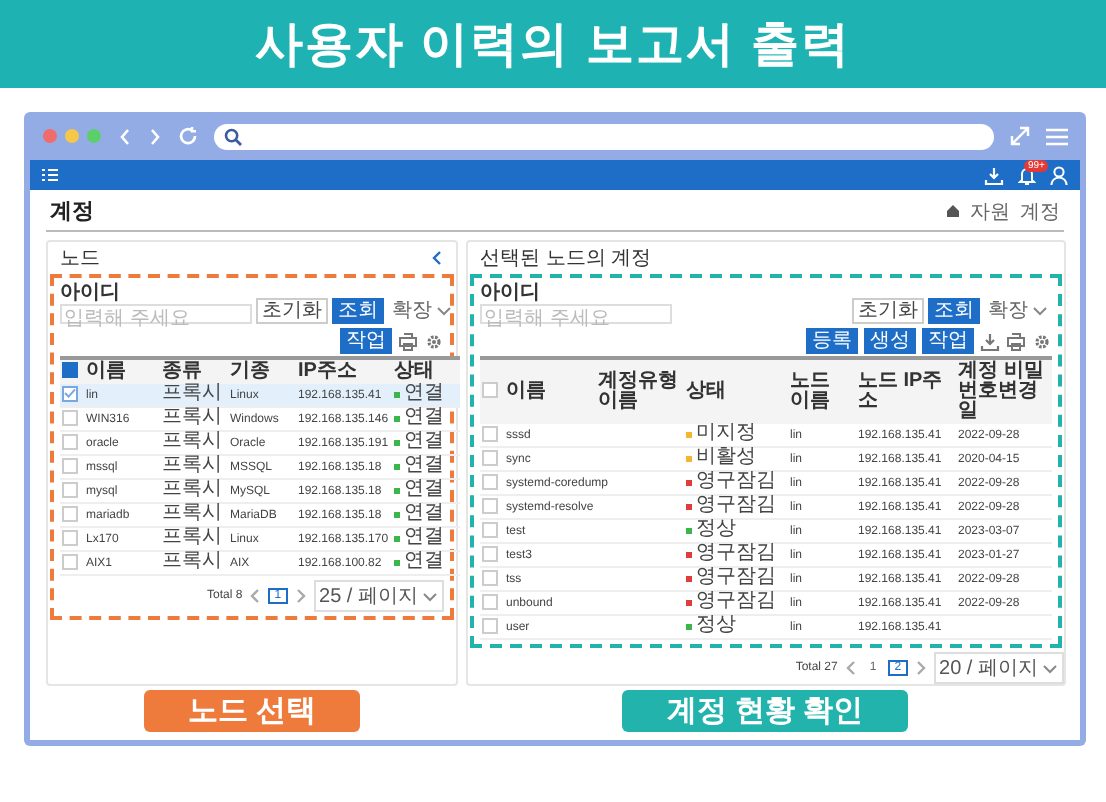  What do you see at coordinates (50, 175) in the screenshot?
I see `list-menu-icon` at bounding box center [50, 175].